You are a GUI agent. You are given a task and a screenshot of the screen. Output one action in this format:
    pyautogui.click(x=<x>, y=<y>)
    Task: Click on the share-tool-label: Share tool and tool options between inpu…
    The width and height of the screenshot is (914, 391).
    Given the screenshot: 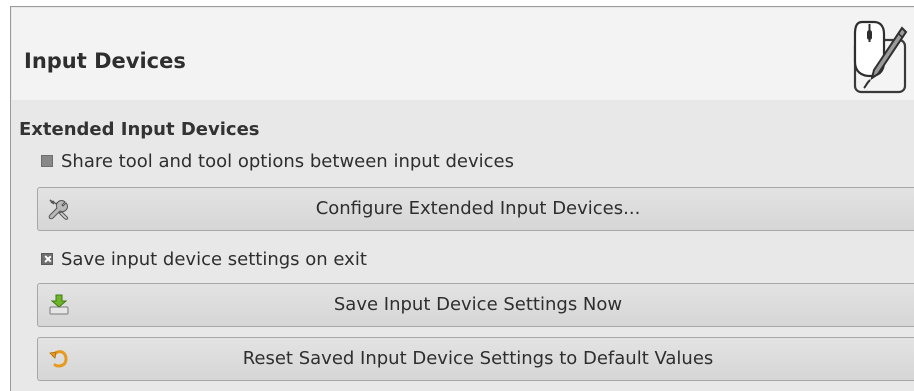 What is the action you would take?
    pyautogui.click(x=287, y=161)
    